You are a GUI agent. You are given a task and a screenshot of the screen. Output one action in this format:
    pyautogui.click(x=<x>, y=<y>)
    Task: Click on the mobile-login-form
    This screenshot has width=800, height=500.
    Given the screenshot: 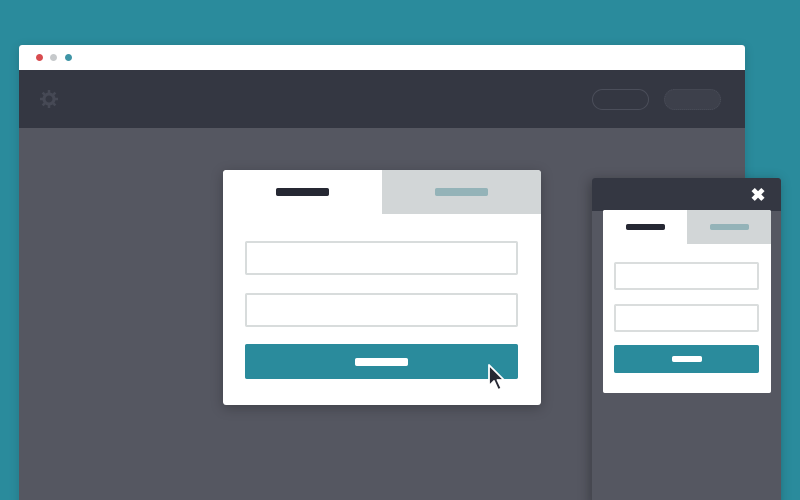 What is the action you would take?
    pyautogui.click(x=687, y=308)
    